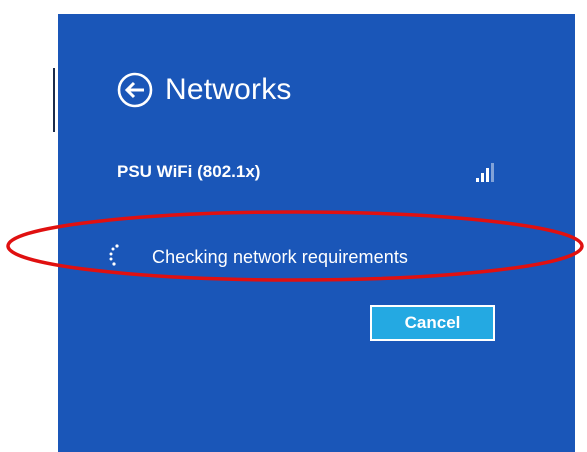  Describe the element at coordinates (280, 256) in the screenshot. I see `status-text: Checking network requirements` at that location.